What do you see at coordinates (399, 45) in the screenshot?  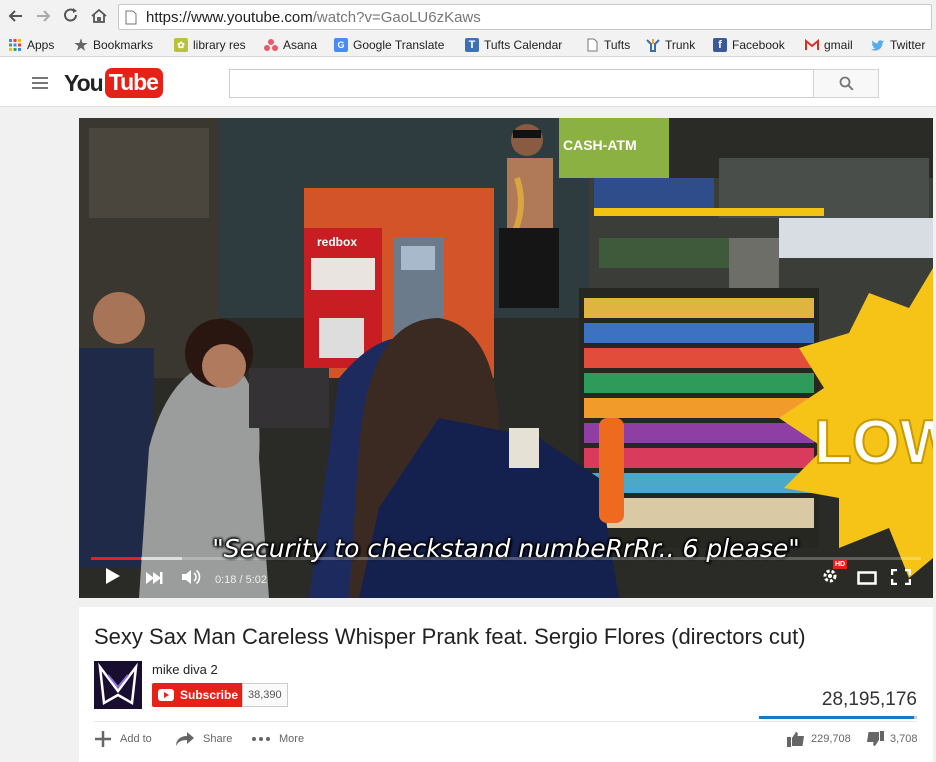 I see `bookmark-label: Google Translate` at bounding box center [399, 45].